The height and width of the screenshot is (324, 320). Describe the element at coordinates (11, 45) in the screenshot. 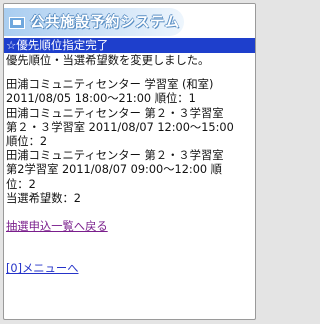

I see `star-icon: ☆` at that location.